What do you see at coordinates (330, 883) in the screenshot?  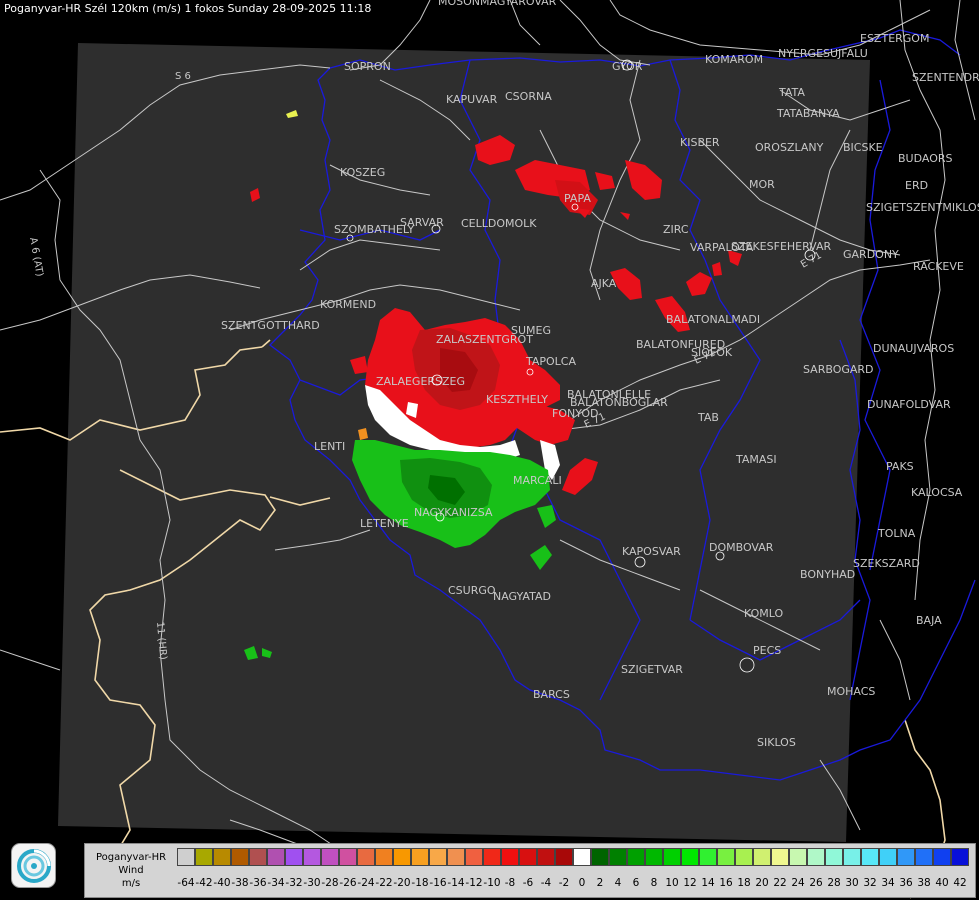 I see `legend-tick-label: -28` at bounding box center [330, 883].